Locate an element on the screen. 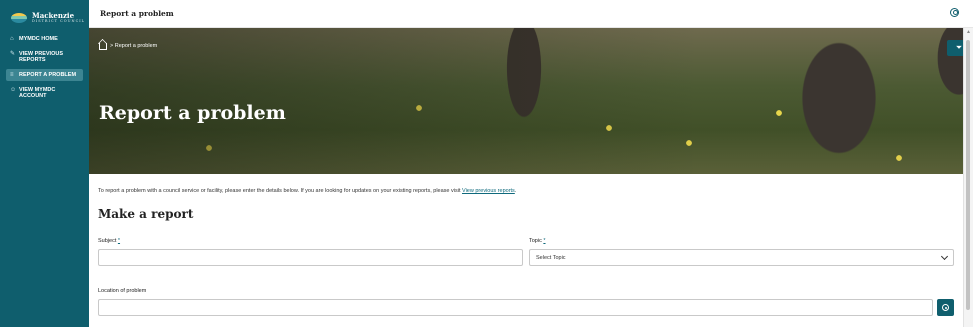 The width and height of the screenshot is (973, 327). sidebar-item-label: REPORT A PROBLEM is located at coordinates (48, 75).